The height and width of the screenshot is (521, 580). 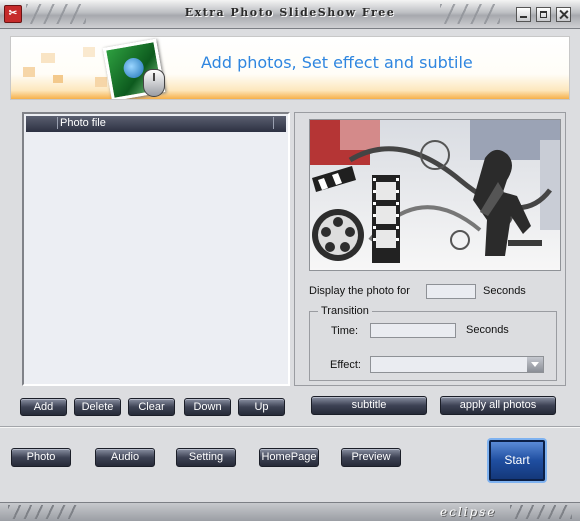 What do you see at coordinates (43, 407) in the screenshot?
I see `add-photo-button: Add` at bounding box center [43, 407].